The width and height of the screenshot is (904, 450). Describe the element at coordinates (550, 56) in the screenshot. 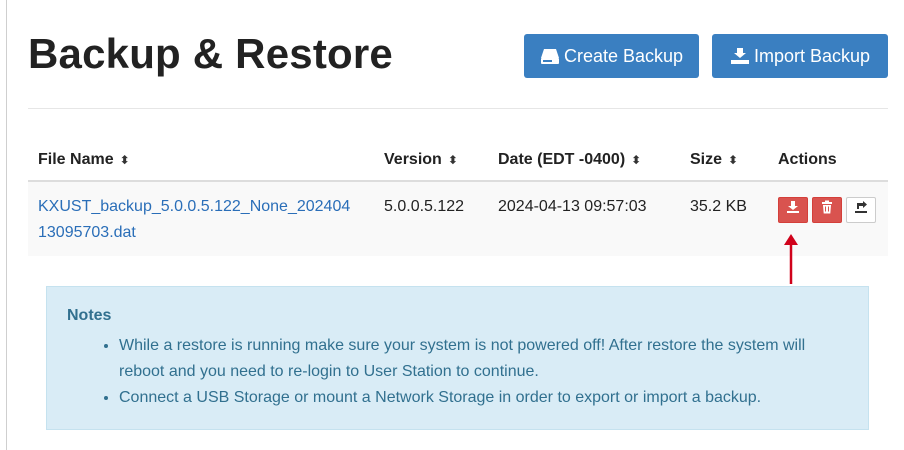

I see `hard-drive-icon` at that location.